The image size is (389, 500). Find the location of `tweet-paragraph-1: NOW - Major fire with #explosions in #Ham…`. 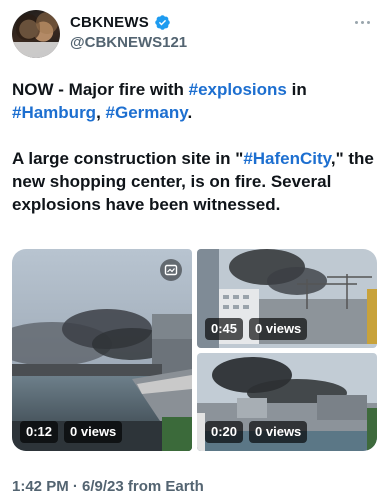

tweet-paragraph-1: NOW - Major fire with #explosions in #Ham… is located at coordinates (194, 101).